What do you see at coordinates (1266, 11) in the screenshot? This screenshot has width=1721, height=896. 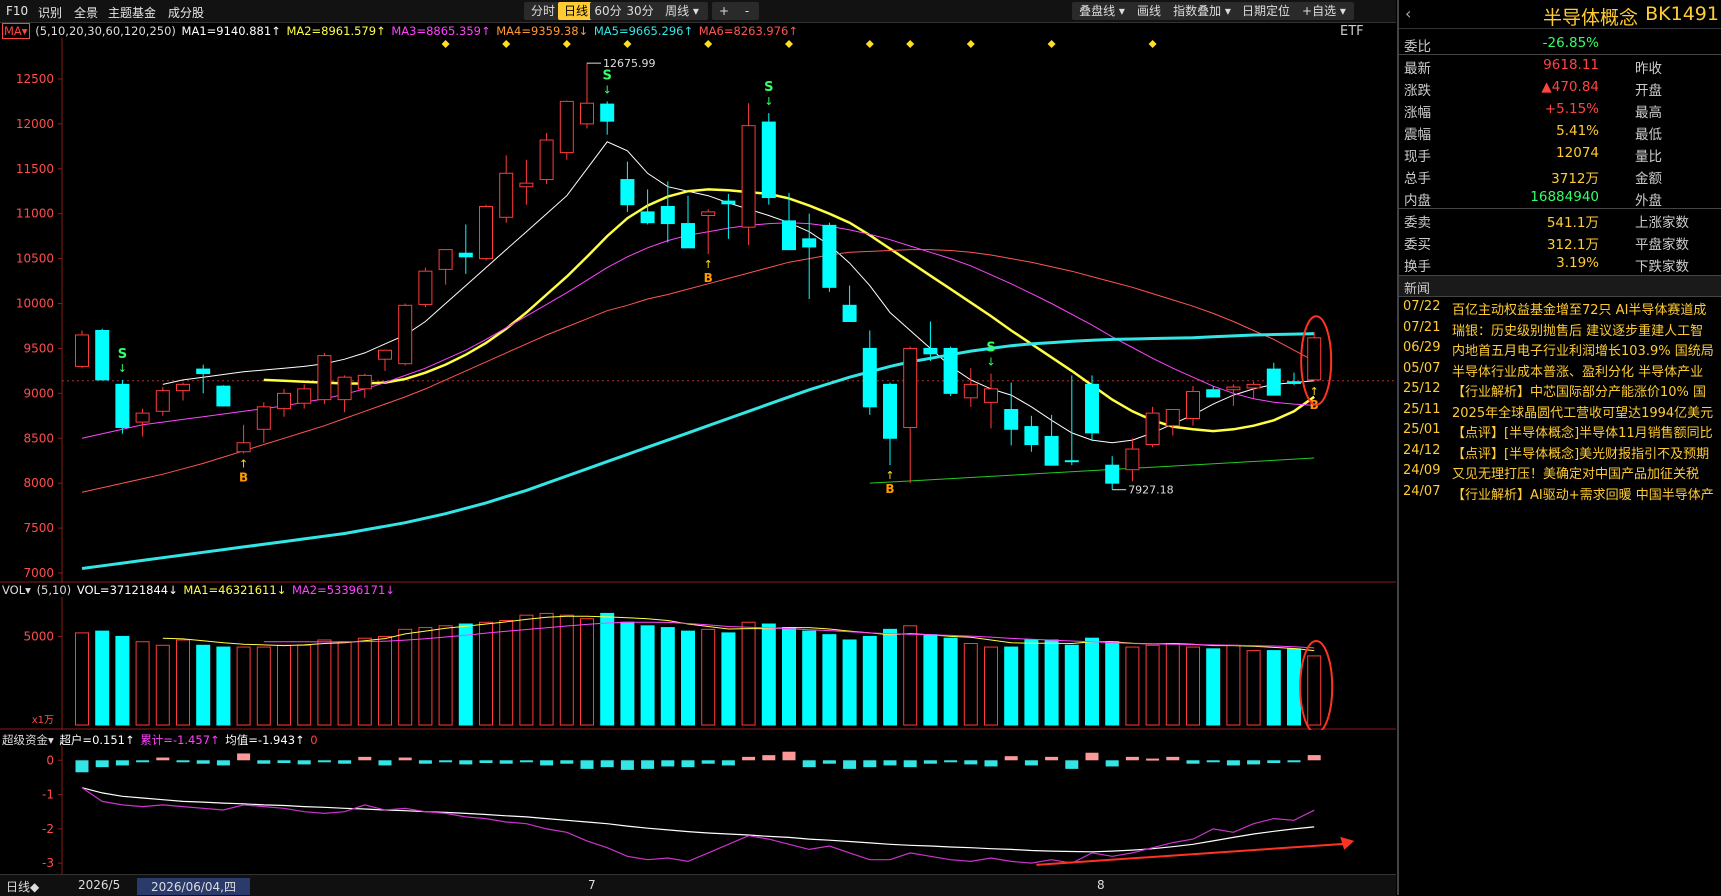 I see `date-locate-button: 日期定位` at bounding box center [1266, 11].